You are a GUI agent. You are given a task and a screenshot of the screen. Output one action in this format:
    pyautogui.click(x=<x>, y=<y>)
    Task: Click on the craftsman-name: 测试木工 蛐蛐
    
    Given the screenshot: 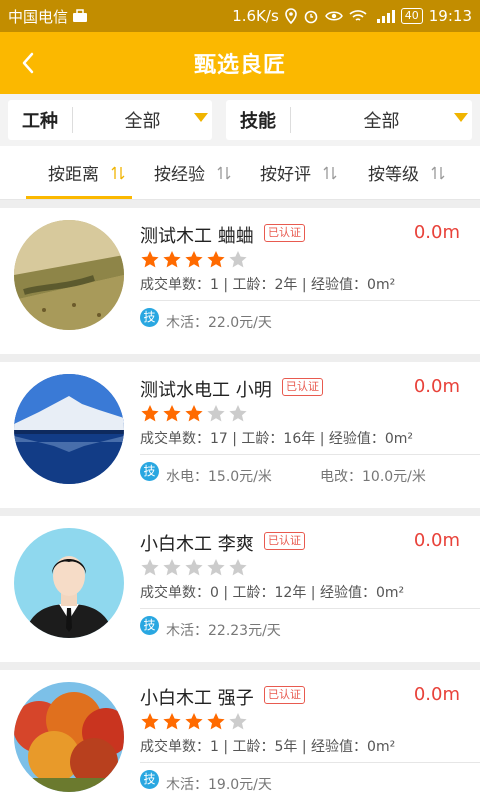 What is the action you would take?
    pyautogui.click(x=197, y=236)
    